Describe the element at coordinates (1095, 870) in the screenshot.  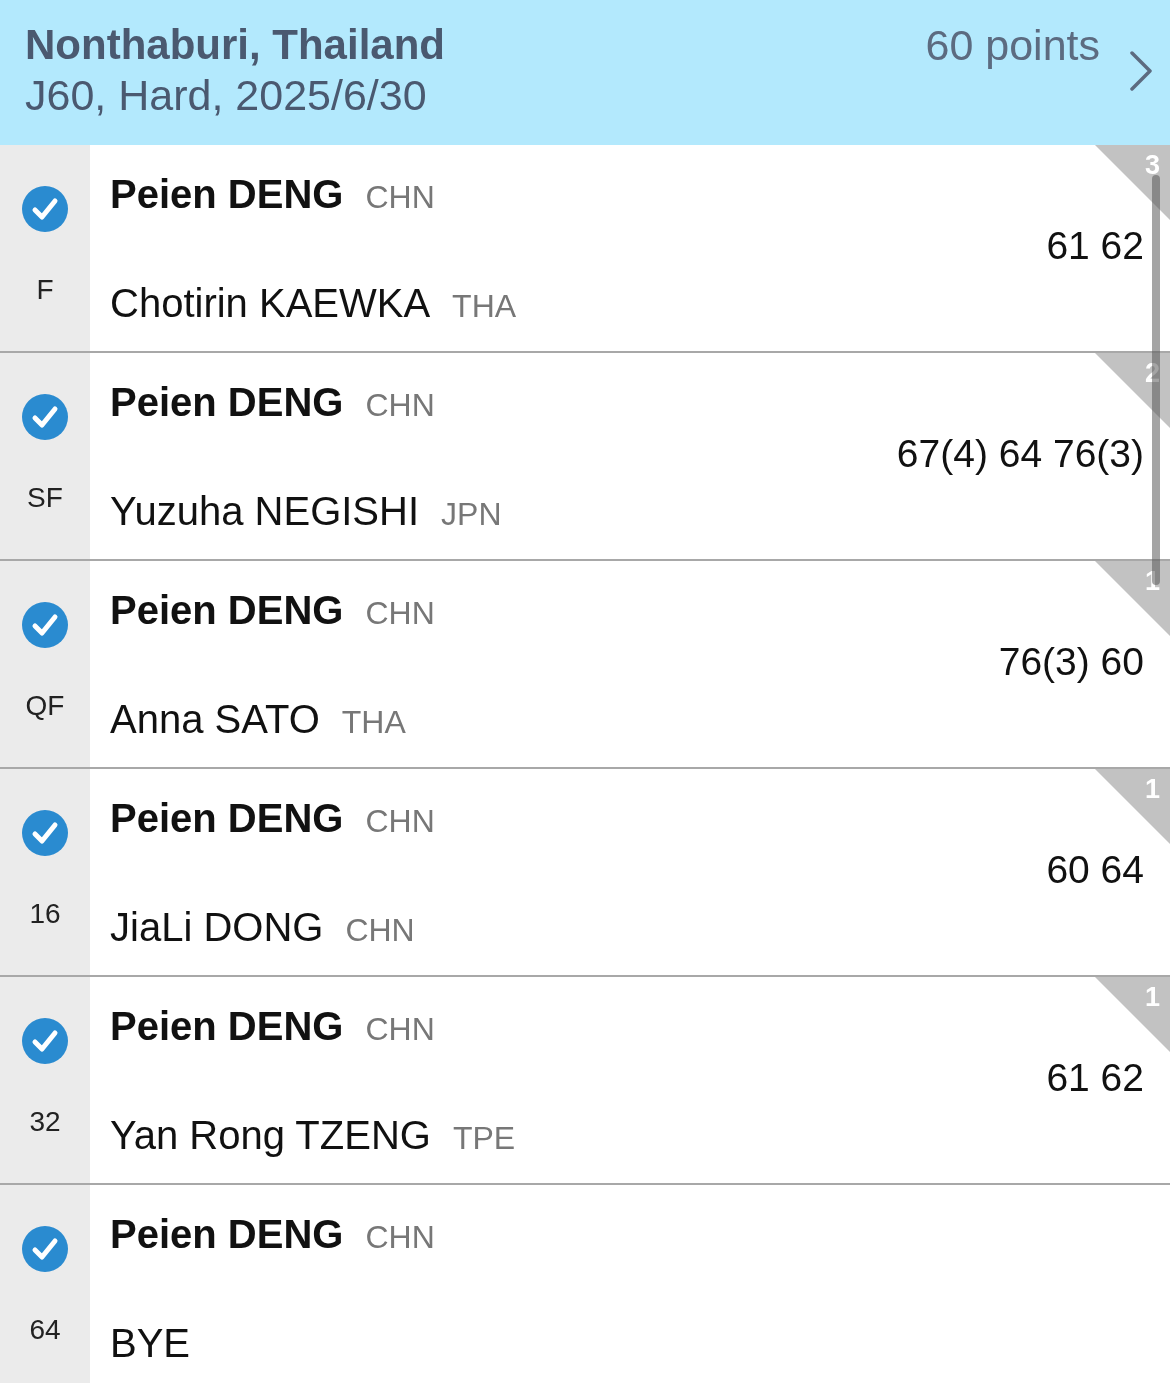
I see `match-score: 60 64` at that location.